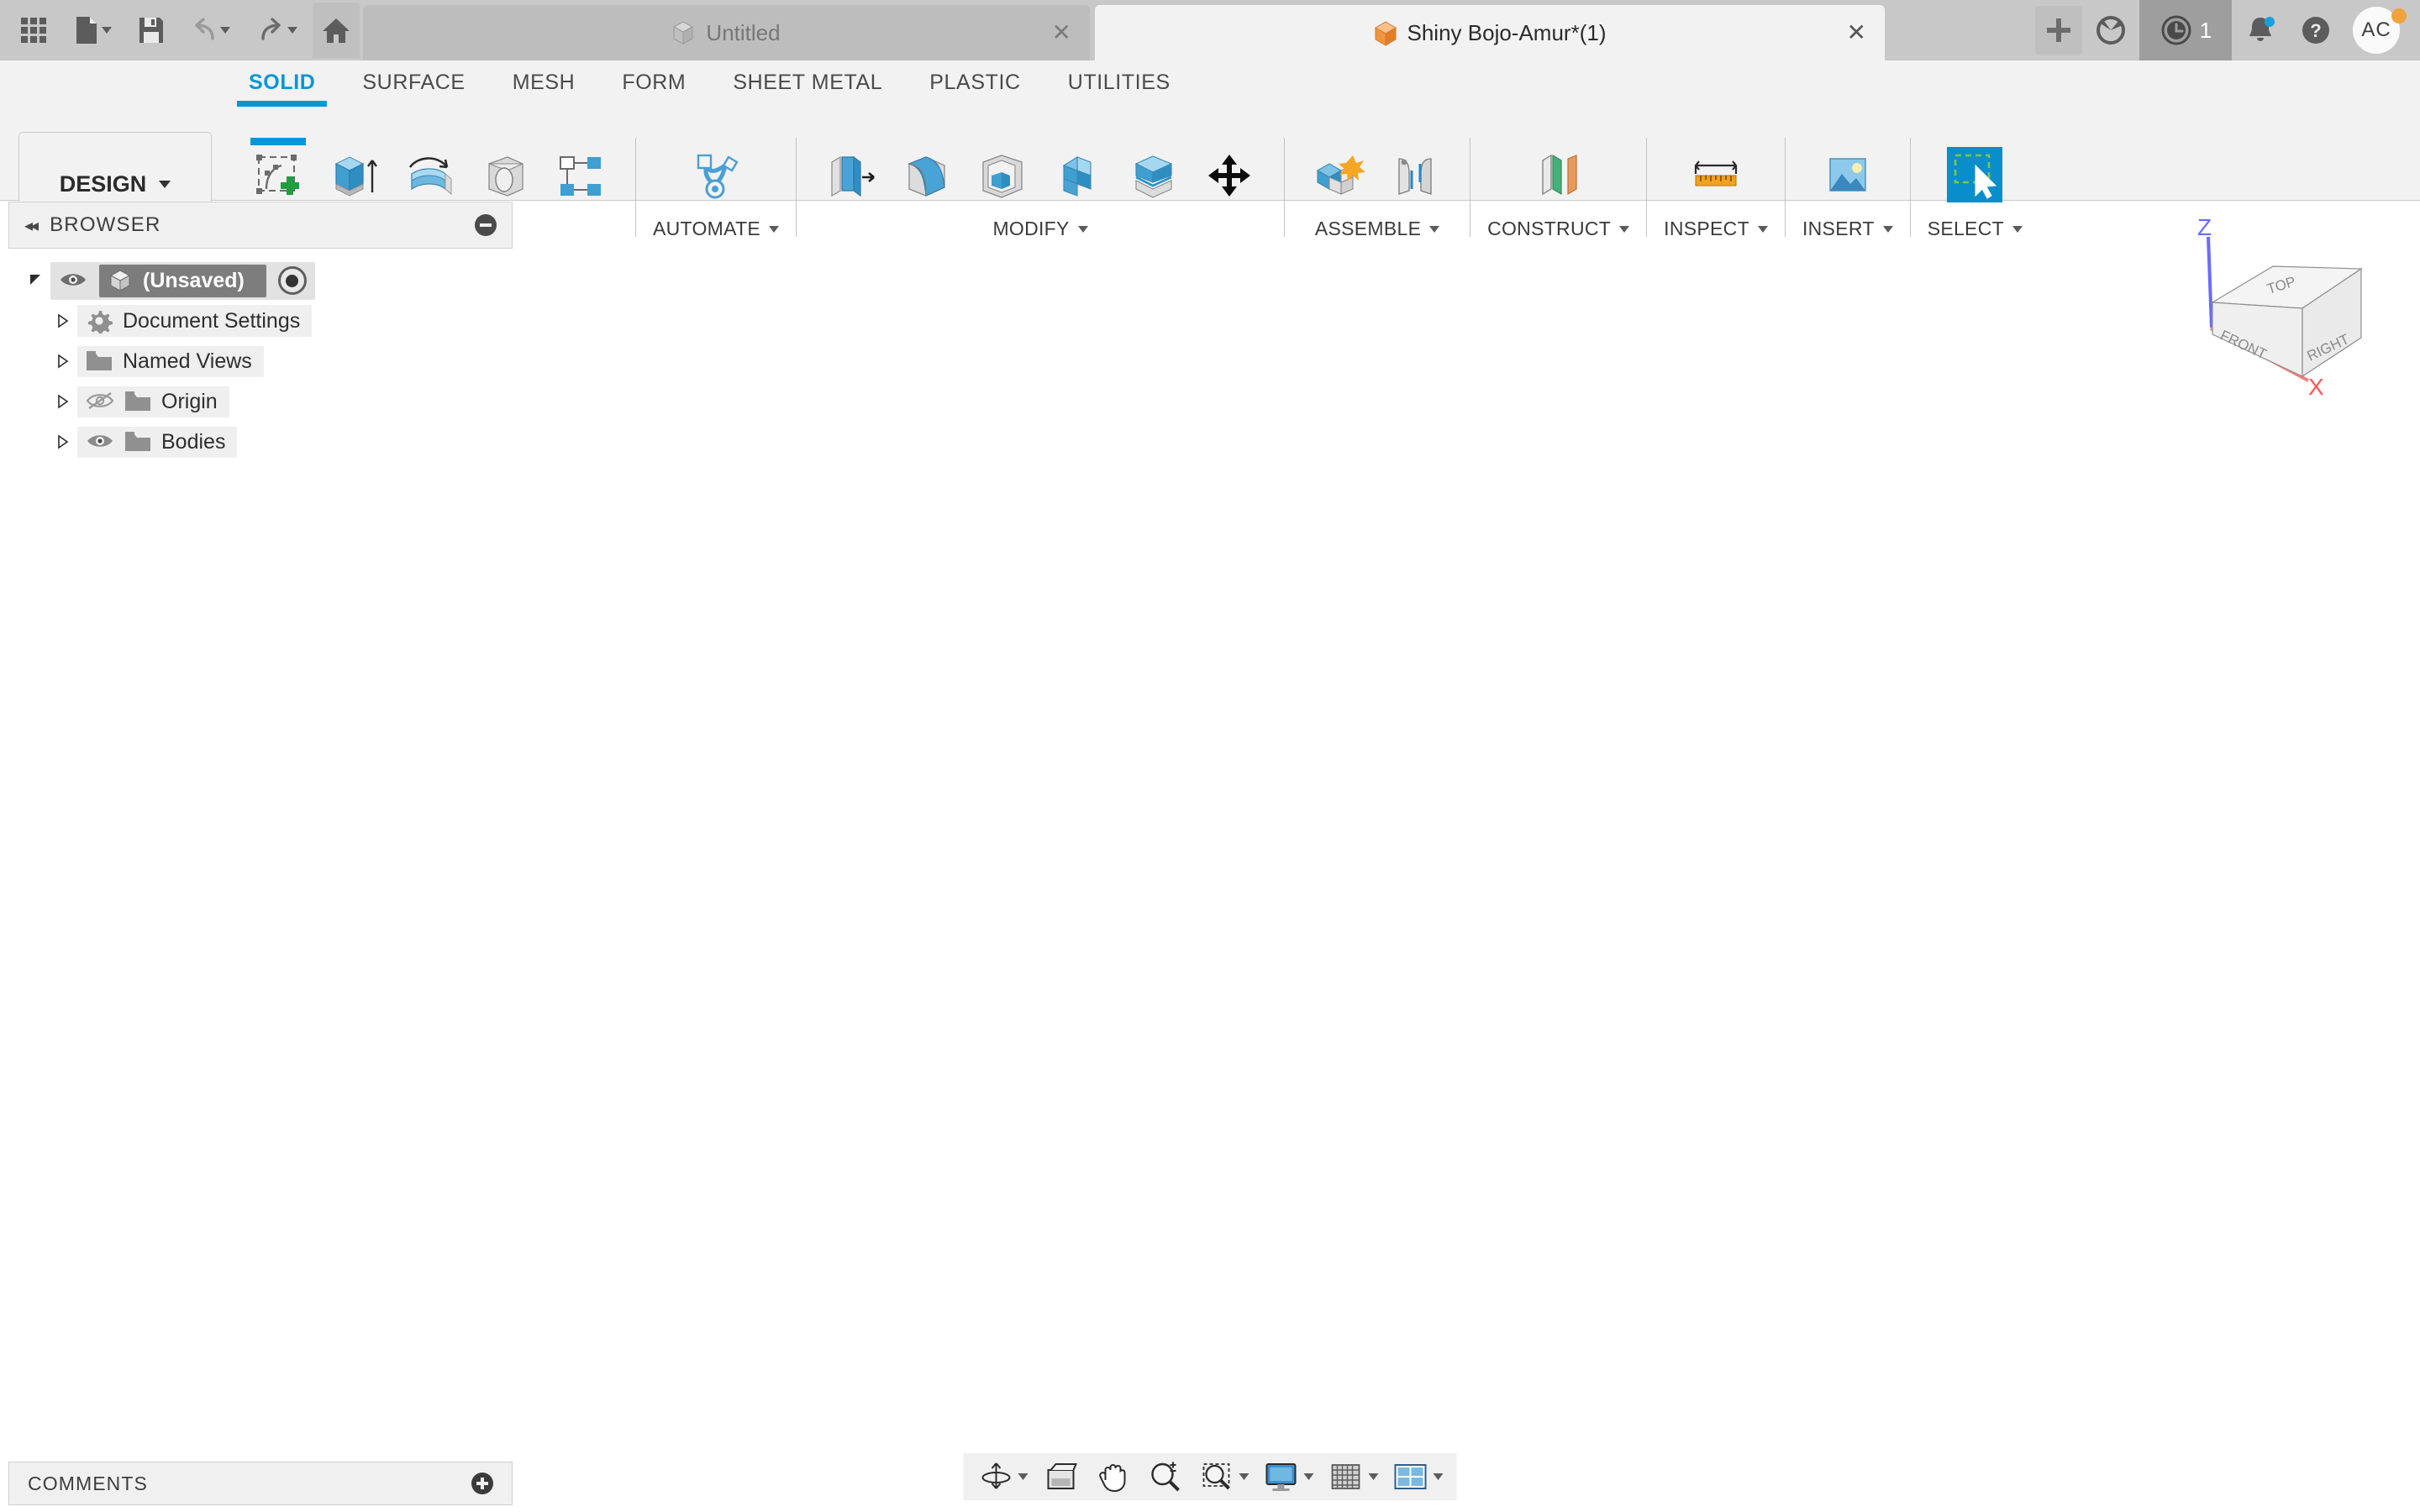 The width and height of the screenshot is (2420, 1512). I want to click on look-at-button, so click(1061, 1476).